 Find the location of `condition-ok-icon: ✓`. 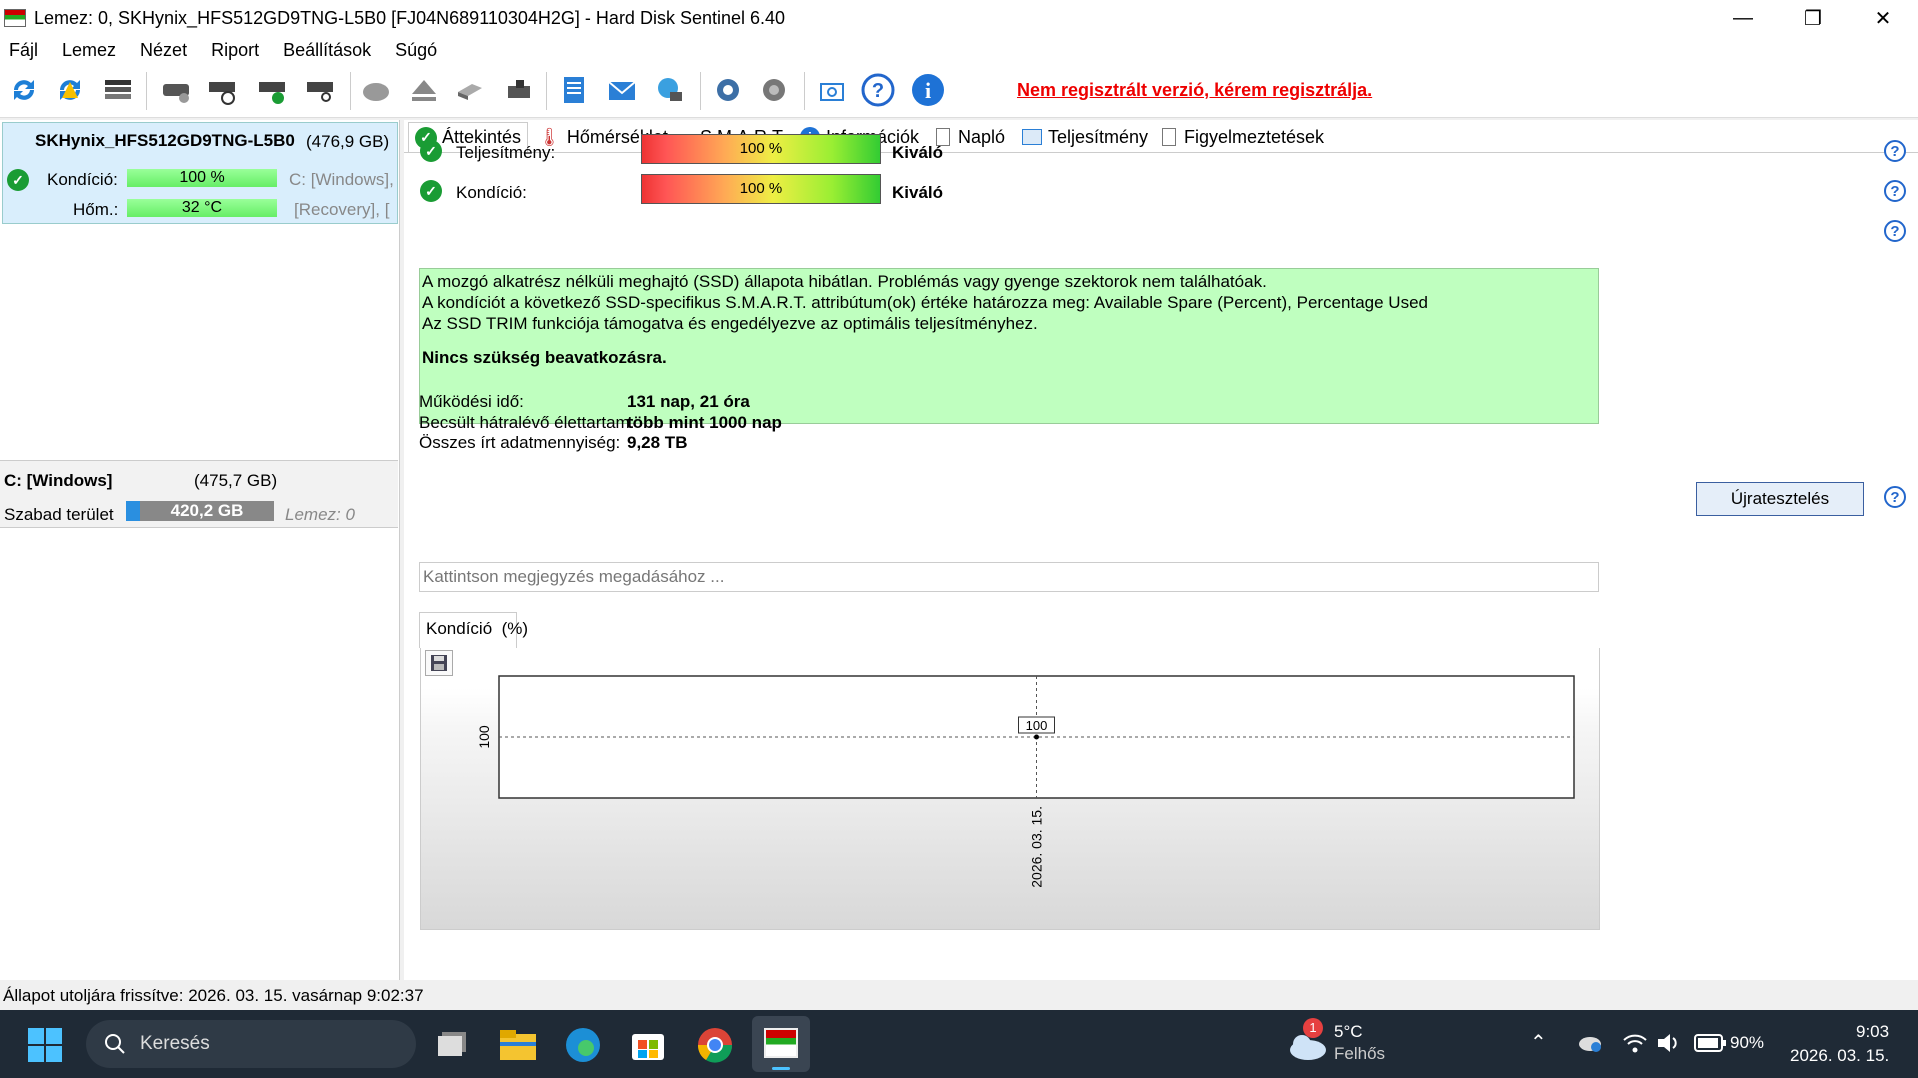

condition-ok-icon: ✓ is located at coordinates (431, 191).